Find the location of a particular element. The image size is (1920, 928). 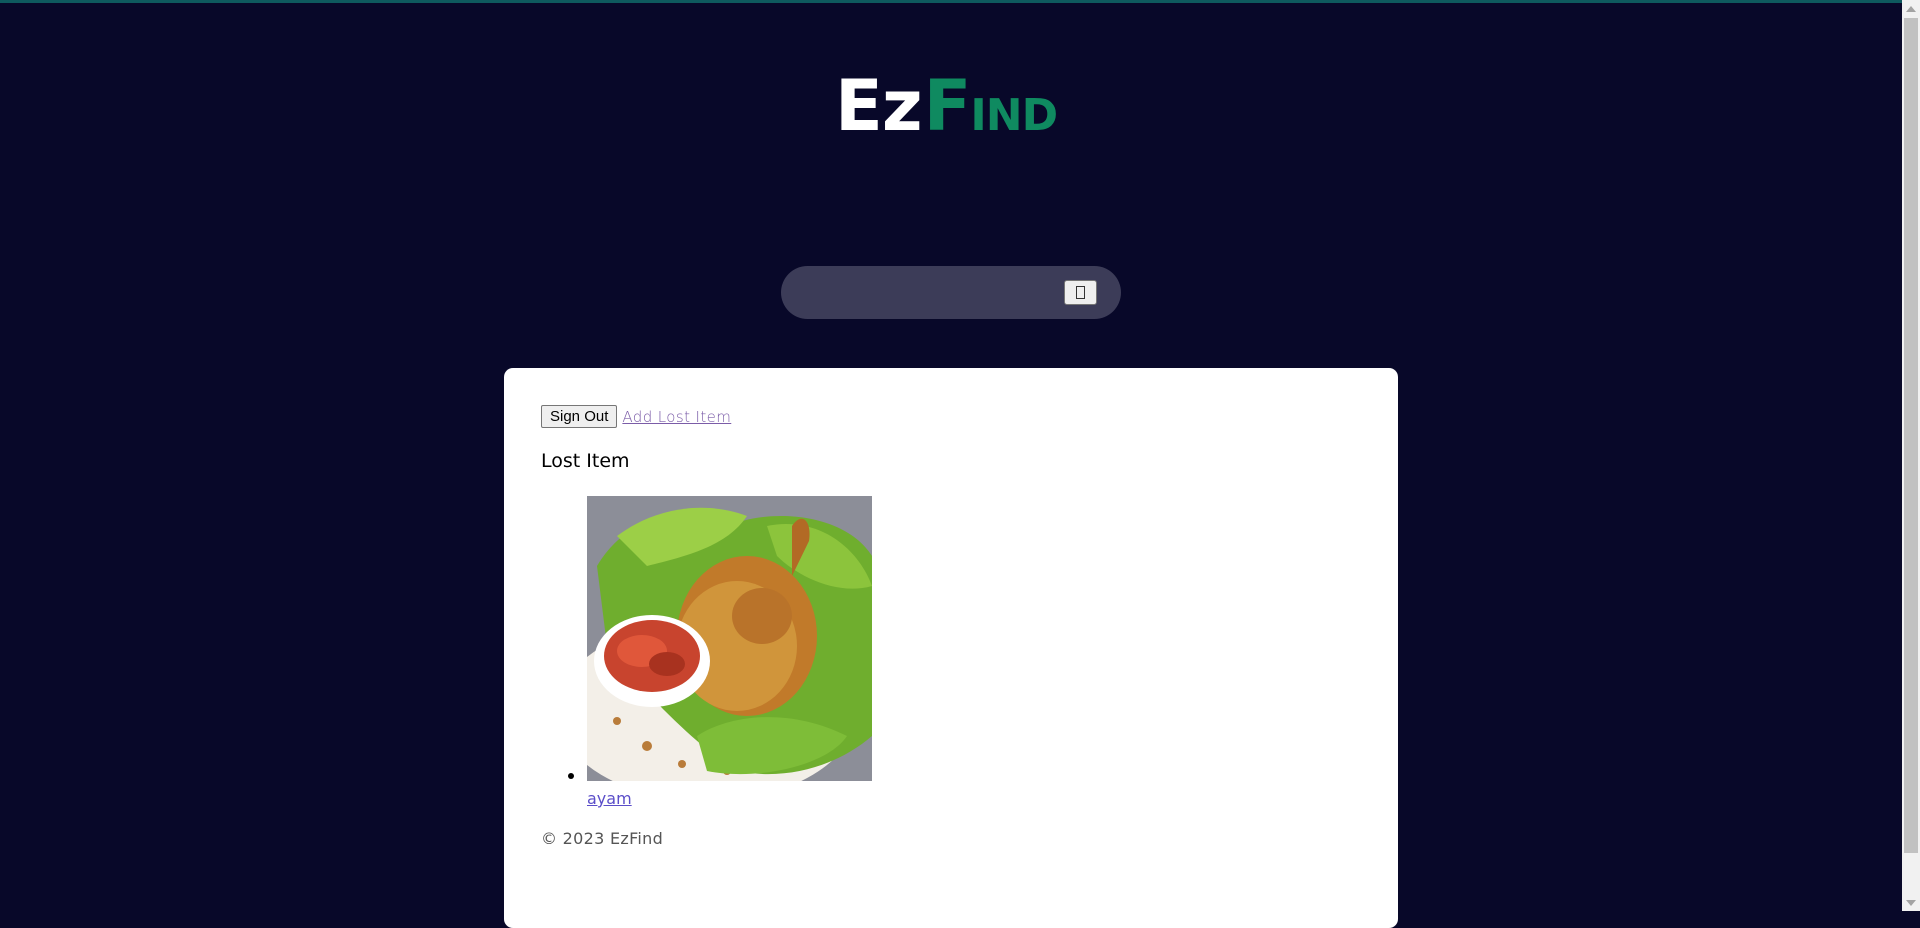

fried-chicken-image is located at coordinates (729, 638).